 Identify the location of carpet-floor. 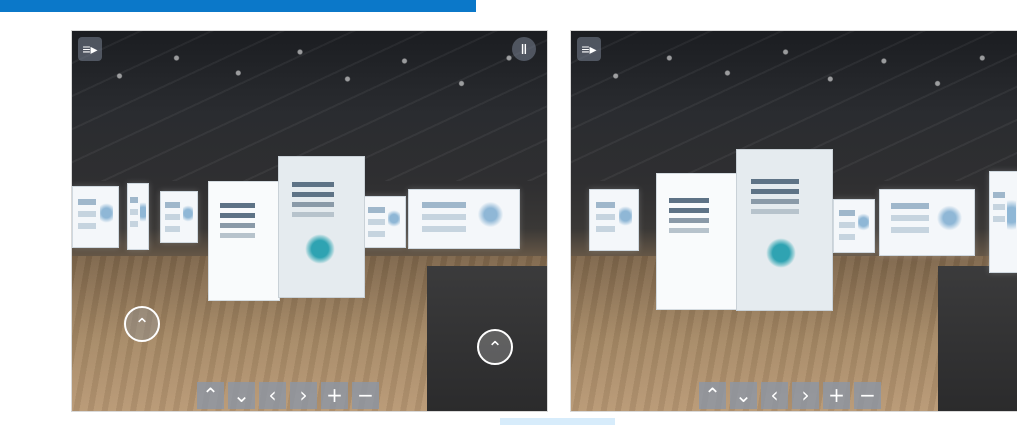
(977, 338).